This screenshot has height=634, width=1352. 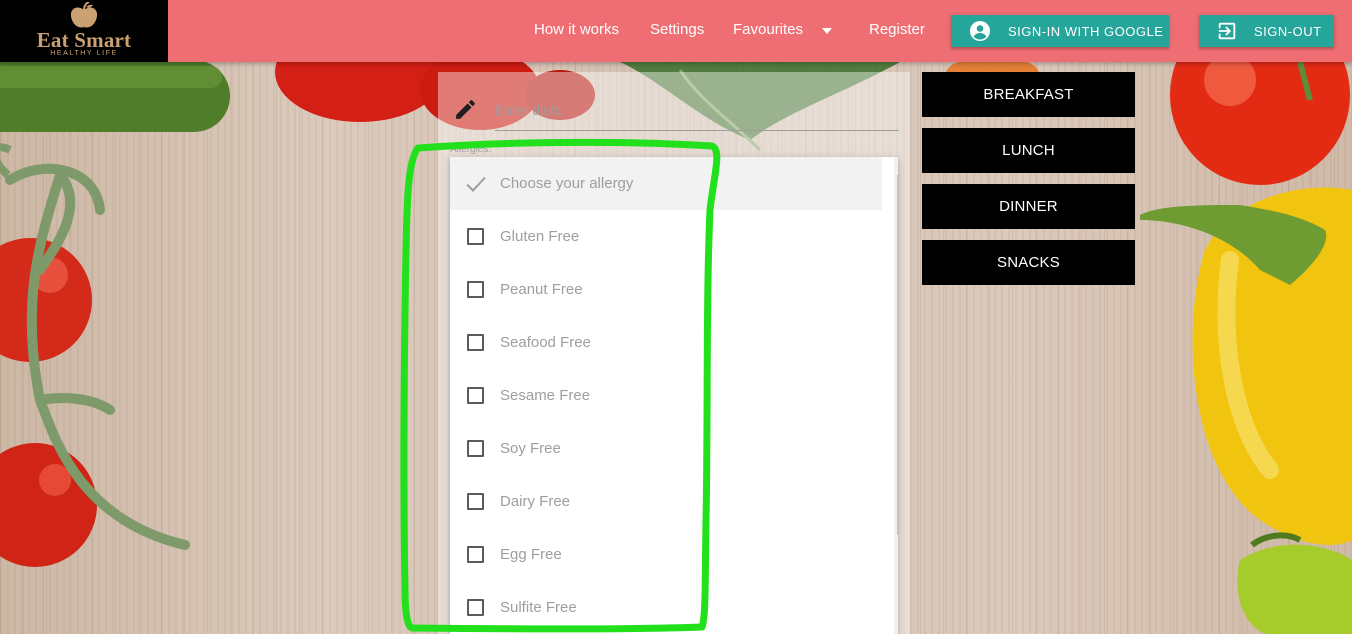 I want to click on allergy-option-soy-free: Soy Free, so click(x=666, y=448).